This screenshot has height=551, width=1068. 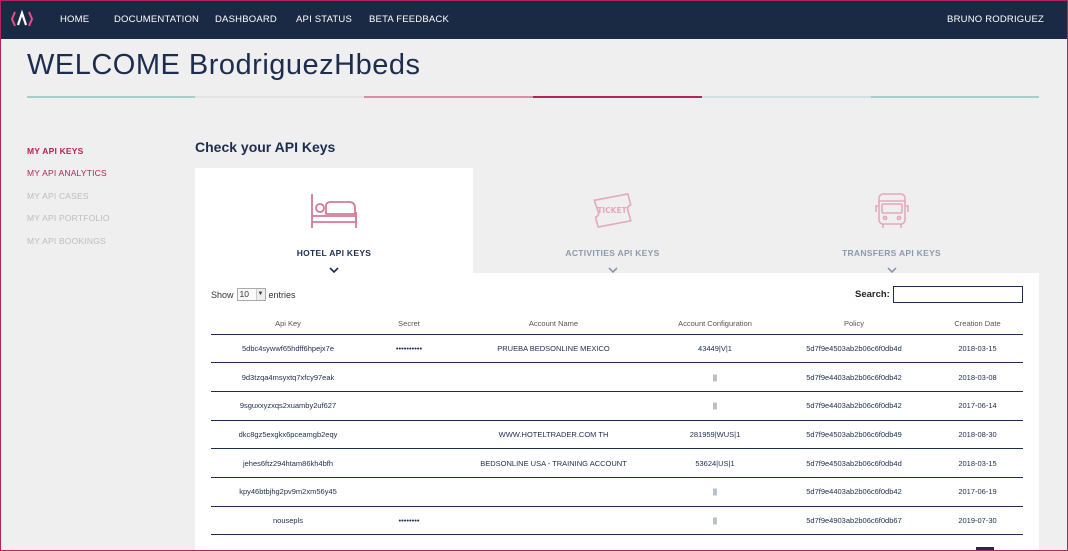 I want to click on column-header-account-name: Account Name, so click(x=553, y=324).